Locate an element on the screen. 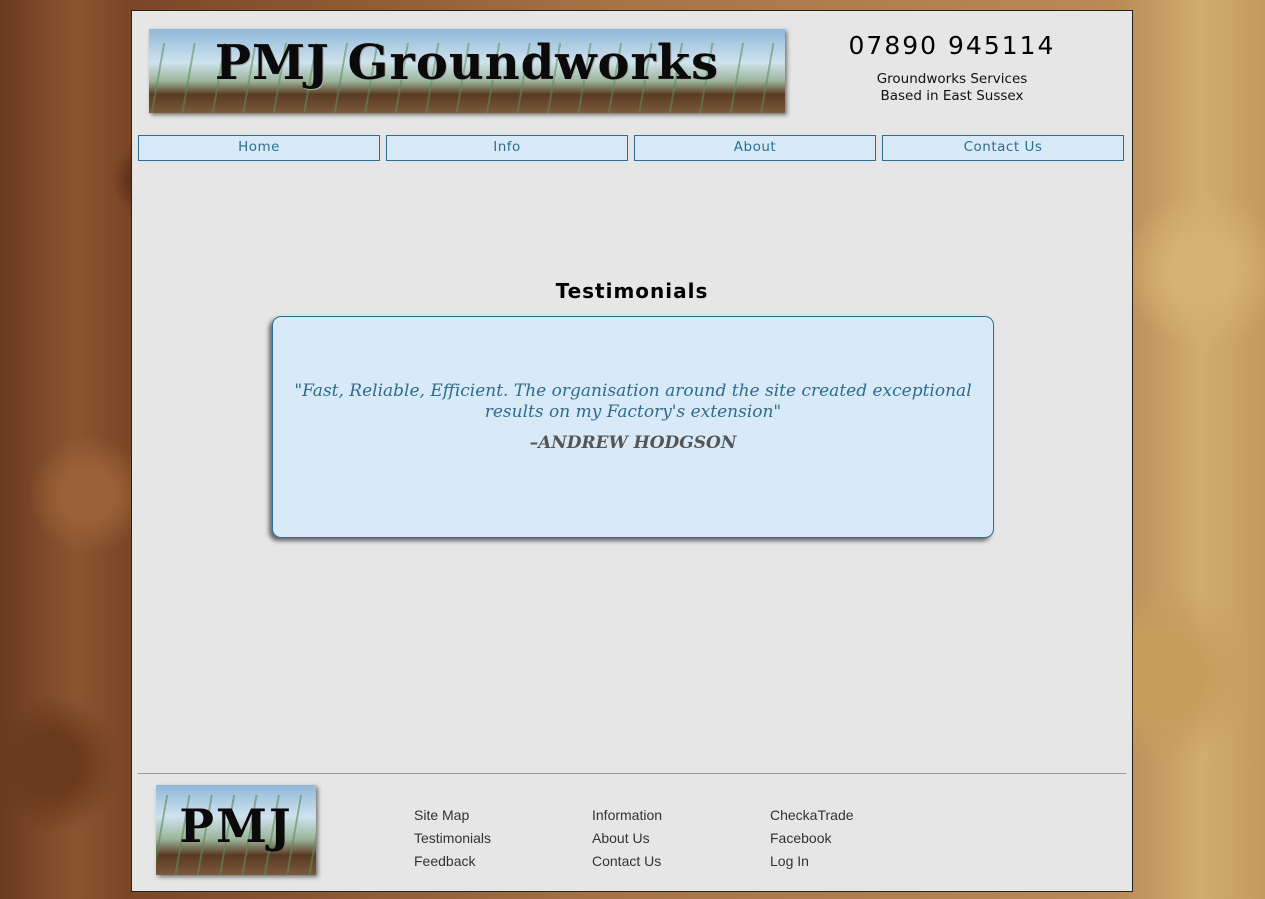 The image size is (1265, 899). footer-link-log-in: Log In is located at coordinates (812, 861).